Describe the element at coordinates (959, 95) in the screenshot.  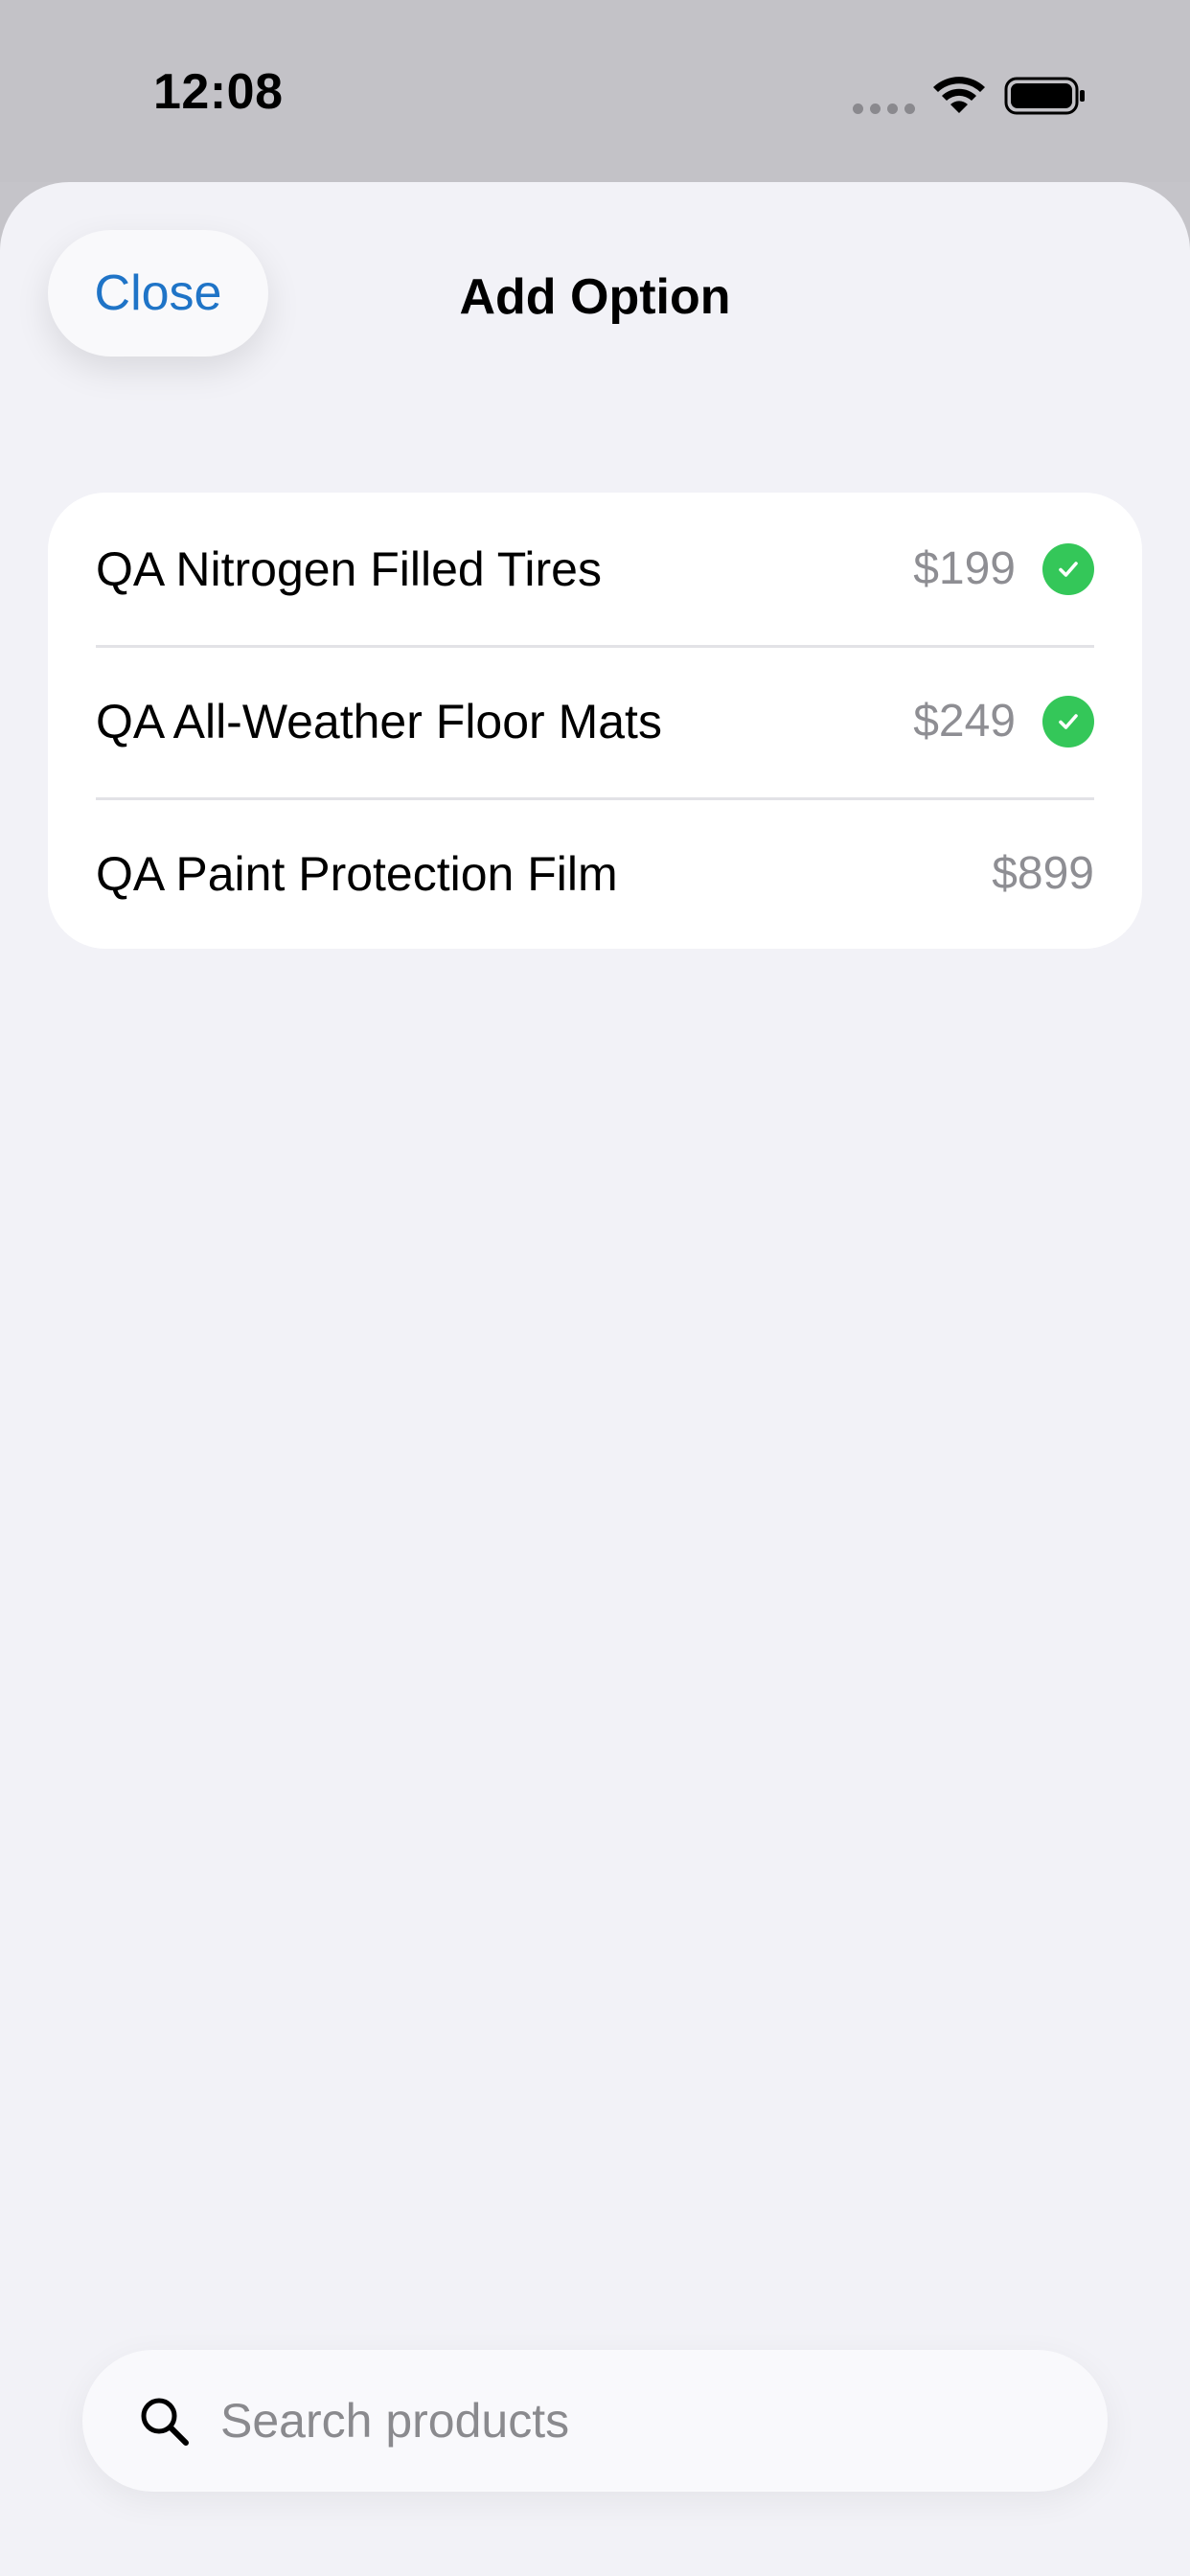
I see `wifi-icon` at that location.